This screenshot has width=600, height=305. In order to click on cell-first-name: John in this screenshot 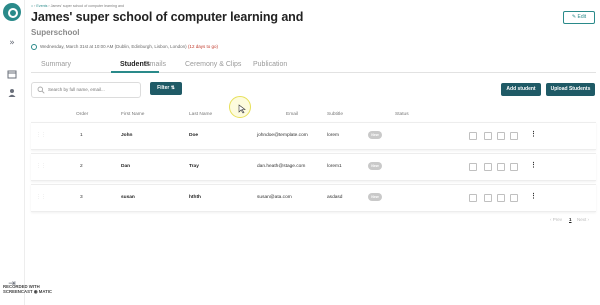, I will do `click(127, 135)`.